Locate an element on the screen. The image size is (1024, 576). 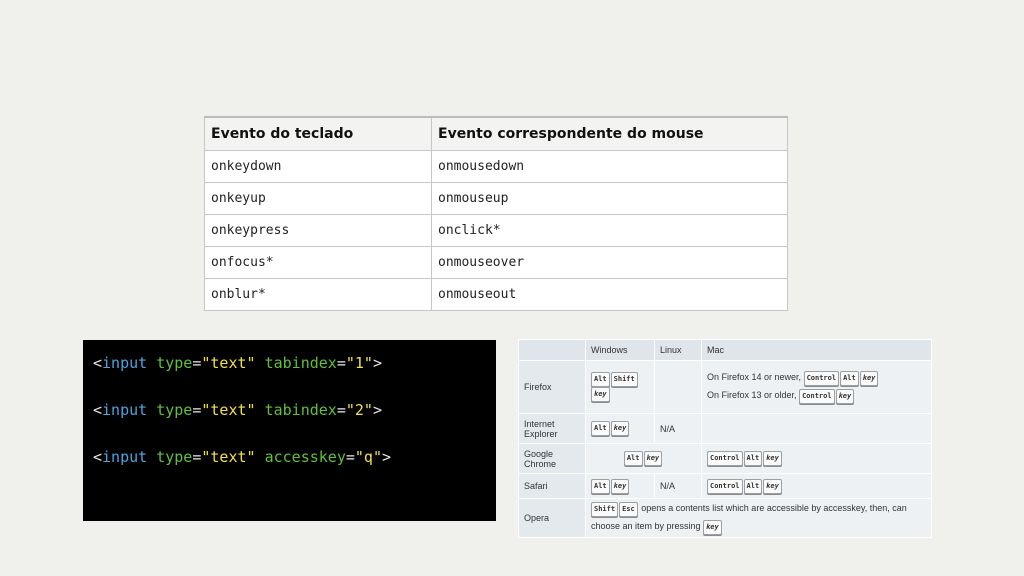
opera-text-2: choose an item by pressing is located at coordinates (646, 526).